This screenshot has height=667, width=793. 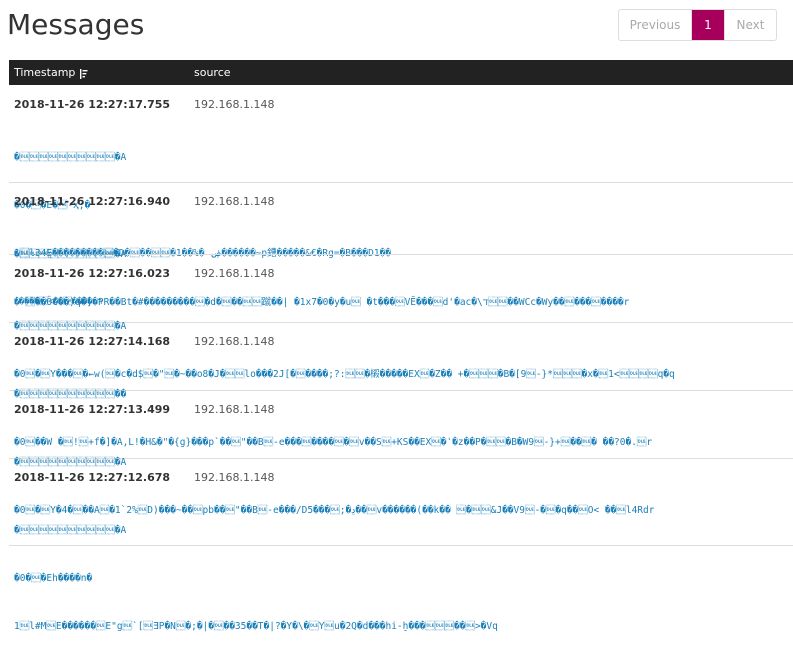 What do you see at coordinates (92, 273) in the screenshot?
I see `message-timestamp: 2018-11-26 12:27:16.023` at bounding box center [92, 273].